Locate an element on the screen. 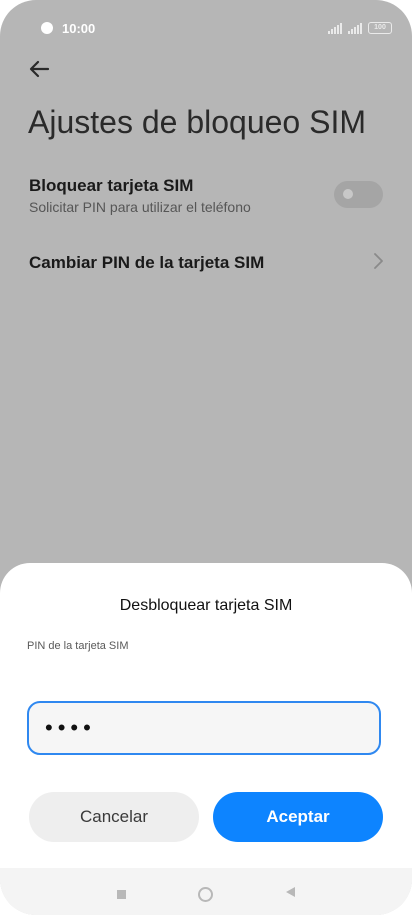  navigation-bar is located at coordinates (206, 891).